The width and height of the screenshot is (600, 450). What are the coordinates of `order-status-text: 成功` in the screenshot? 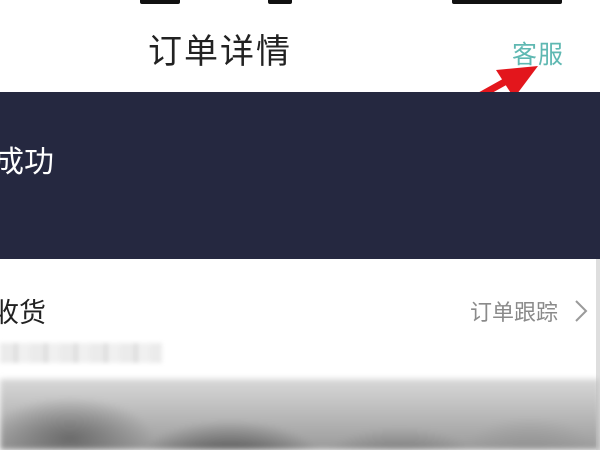 It's located at (27, 162).